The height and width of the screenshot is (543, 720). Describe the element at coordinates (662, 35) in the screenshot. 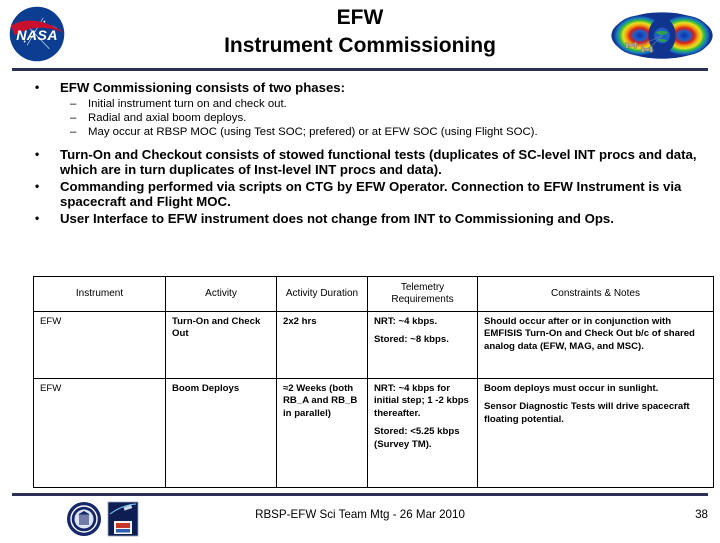

I see `radiation-belt-graphic-icon` at that location.